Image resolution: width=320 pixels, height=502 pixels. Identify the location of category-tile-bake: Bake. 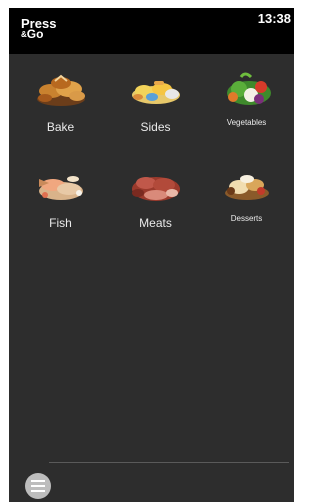
(60, 108).